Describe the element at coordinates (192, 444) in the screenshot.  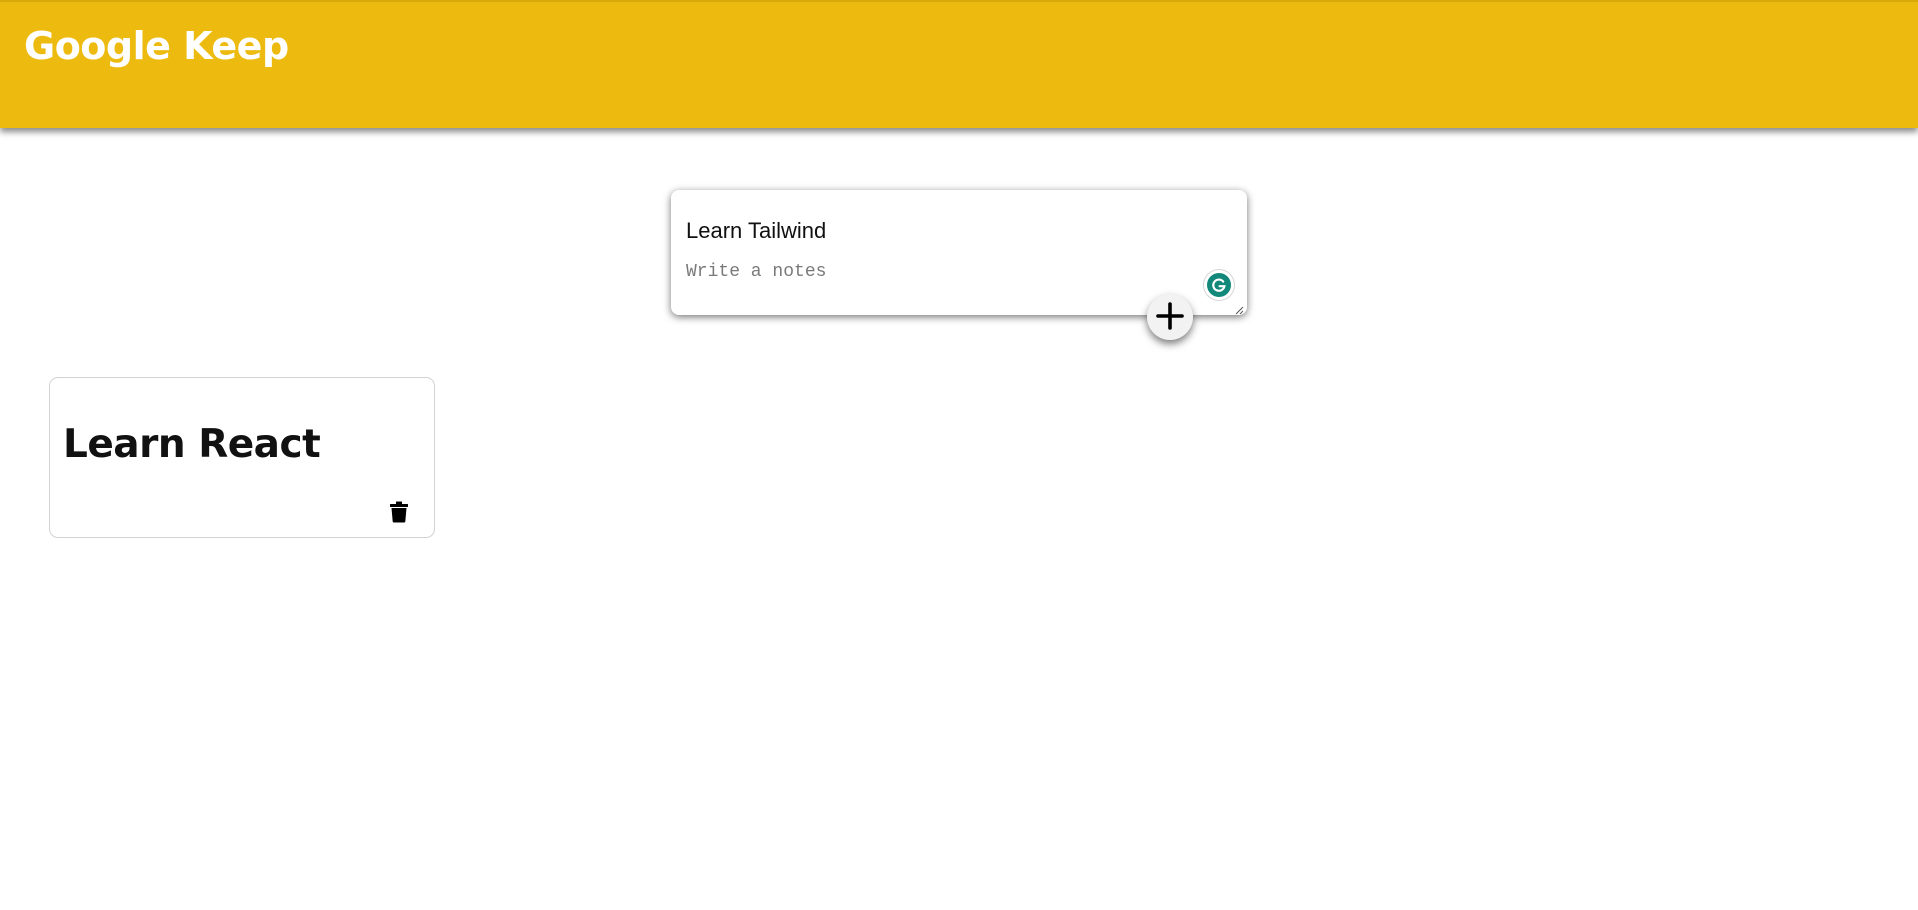
I see `note-title: Learn React` at that location.